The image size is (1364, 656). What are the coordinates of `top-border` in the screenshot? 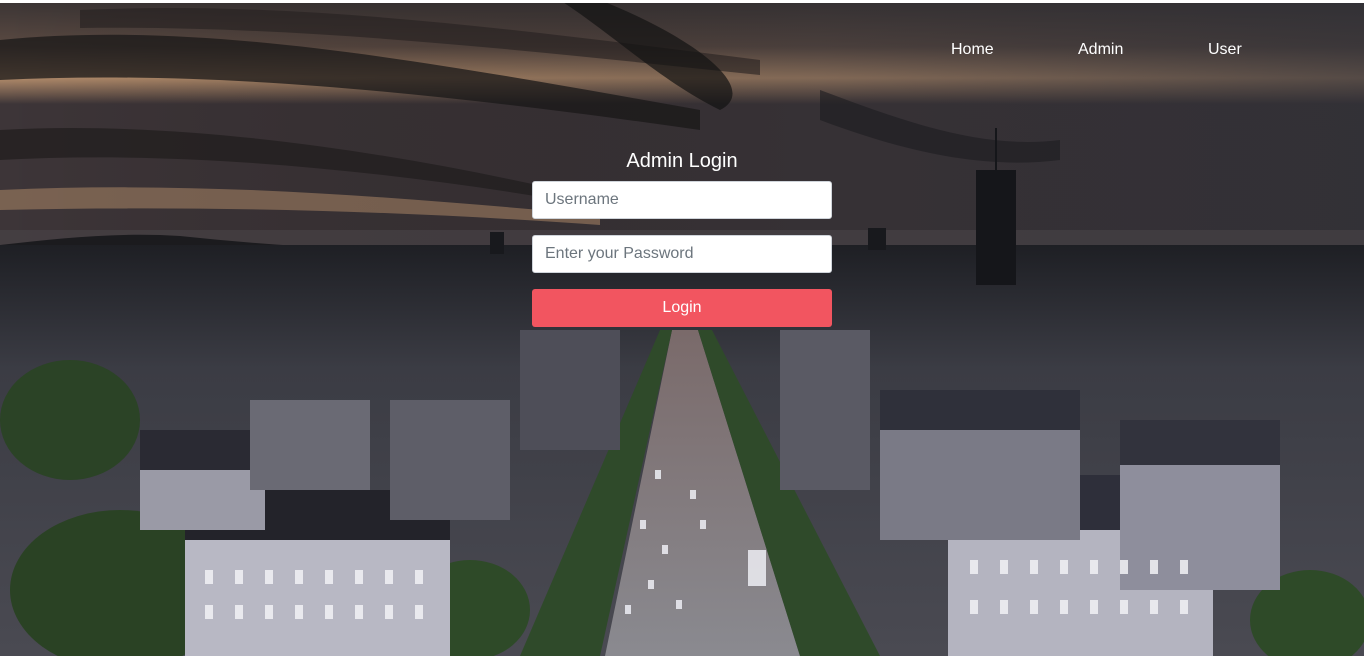 It's located at (682, 1).